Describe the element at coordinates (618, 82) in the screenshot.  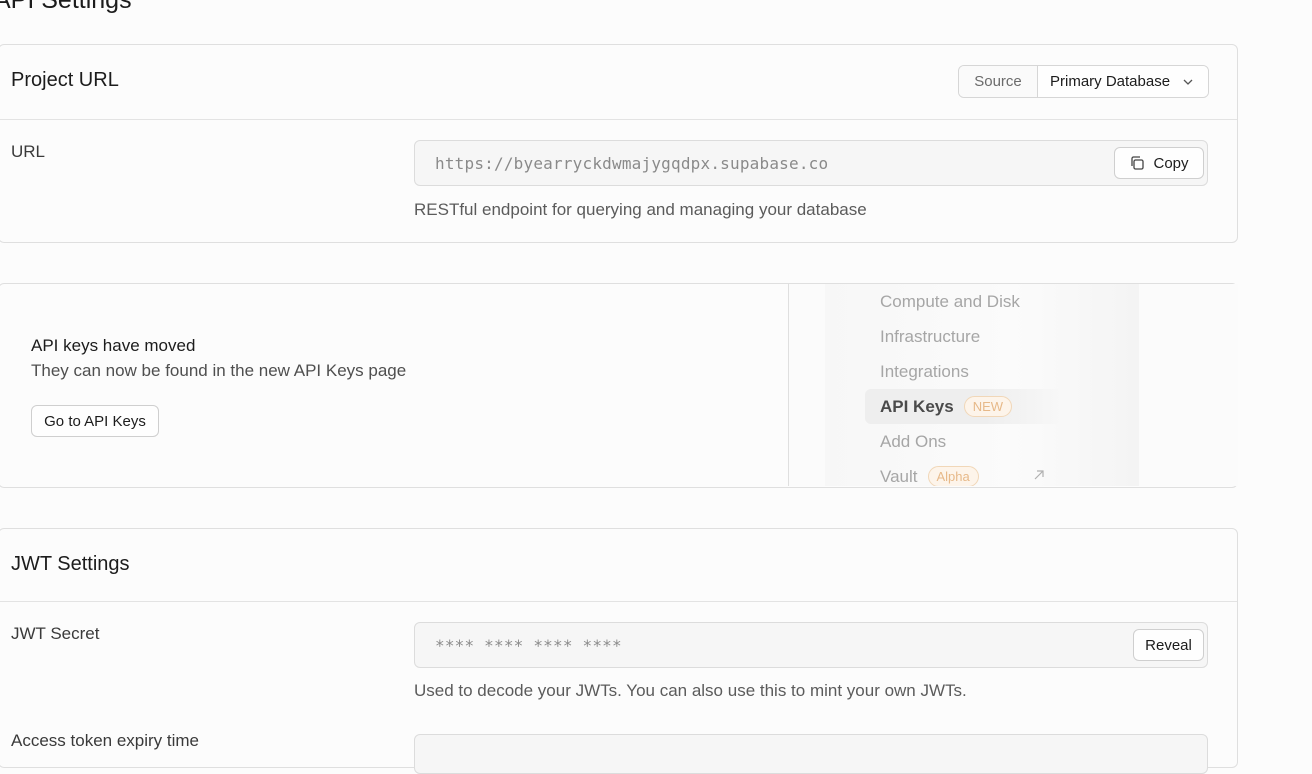
I see `project-url-header: Project URL Source Primary Database` at that location.